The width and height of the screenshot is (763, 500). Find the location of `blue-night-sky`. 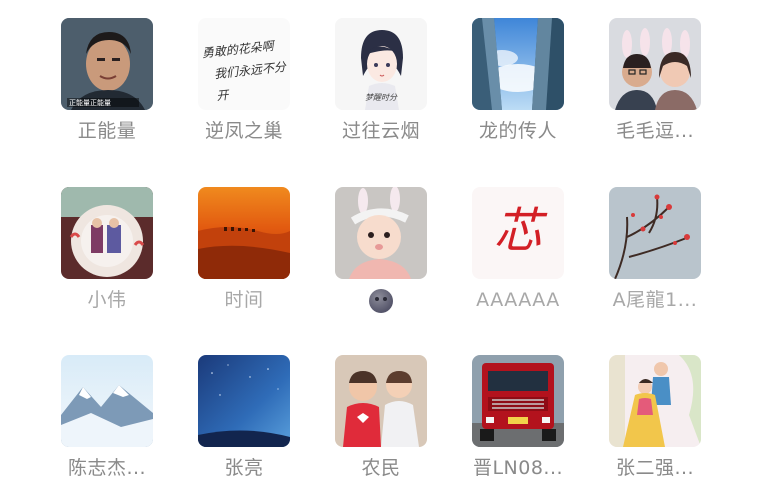

blue-night-sky is located at coordinates (244, 401).